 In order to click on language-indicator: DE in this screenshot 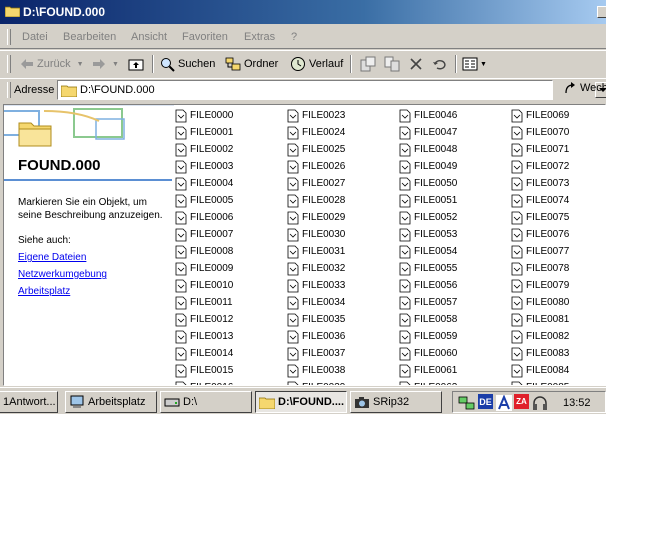, I will do `click(485, 401)`.